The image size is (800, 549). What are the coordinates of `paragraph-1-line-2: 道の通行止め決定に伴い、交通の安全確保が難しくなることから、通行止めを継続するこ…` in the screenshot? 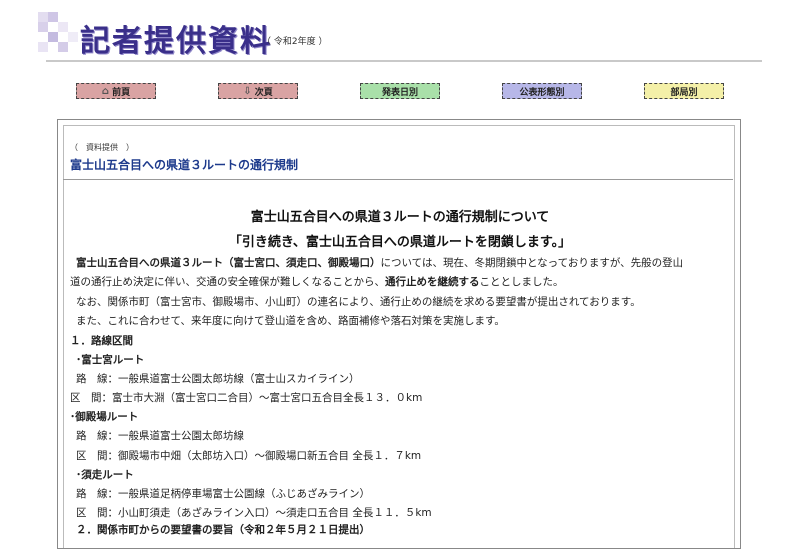 It's located at (317, 281).